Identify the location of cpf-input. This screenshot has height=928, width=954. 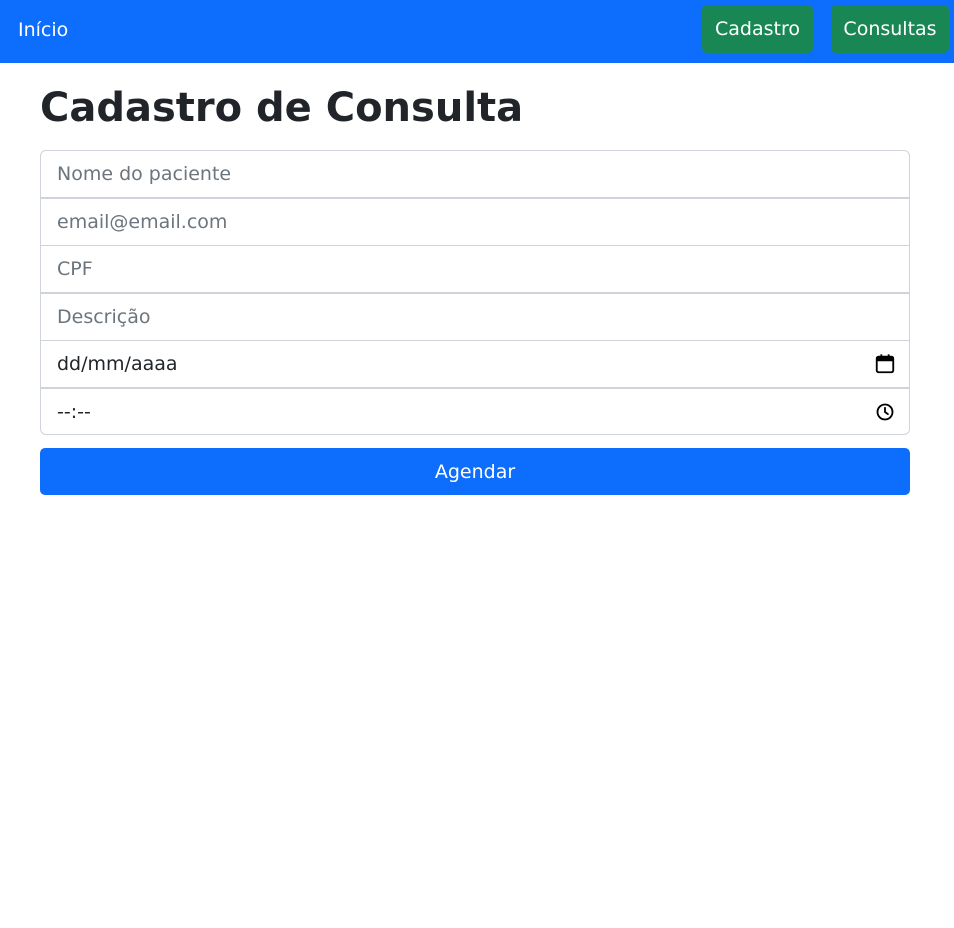
(475, 269).